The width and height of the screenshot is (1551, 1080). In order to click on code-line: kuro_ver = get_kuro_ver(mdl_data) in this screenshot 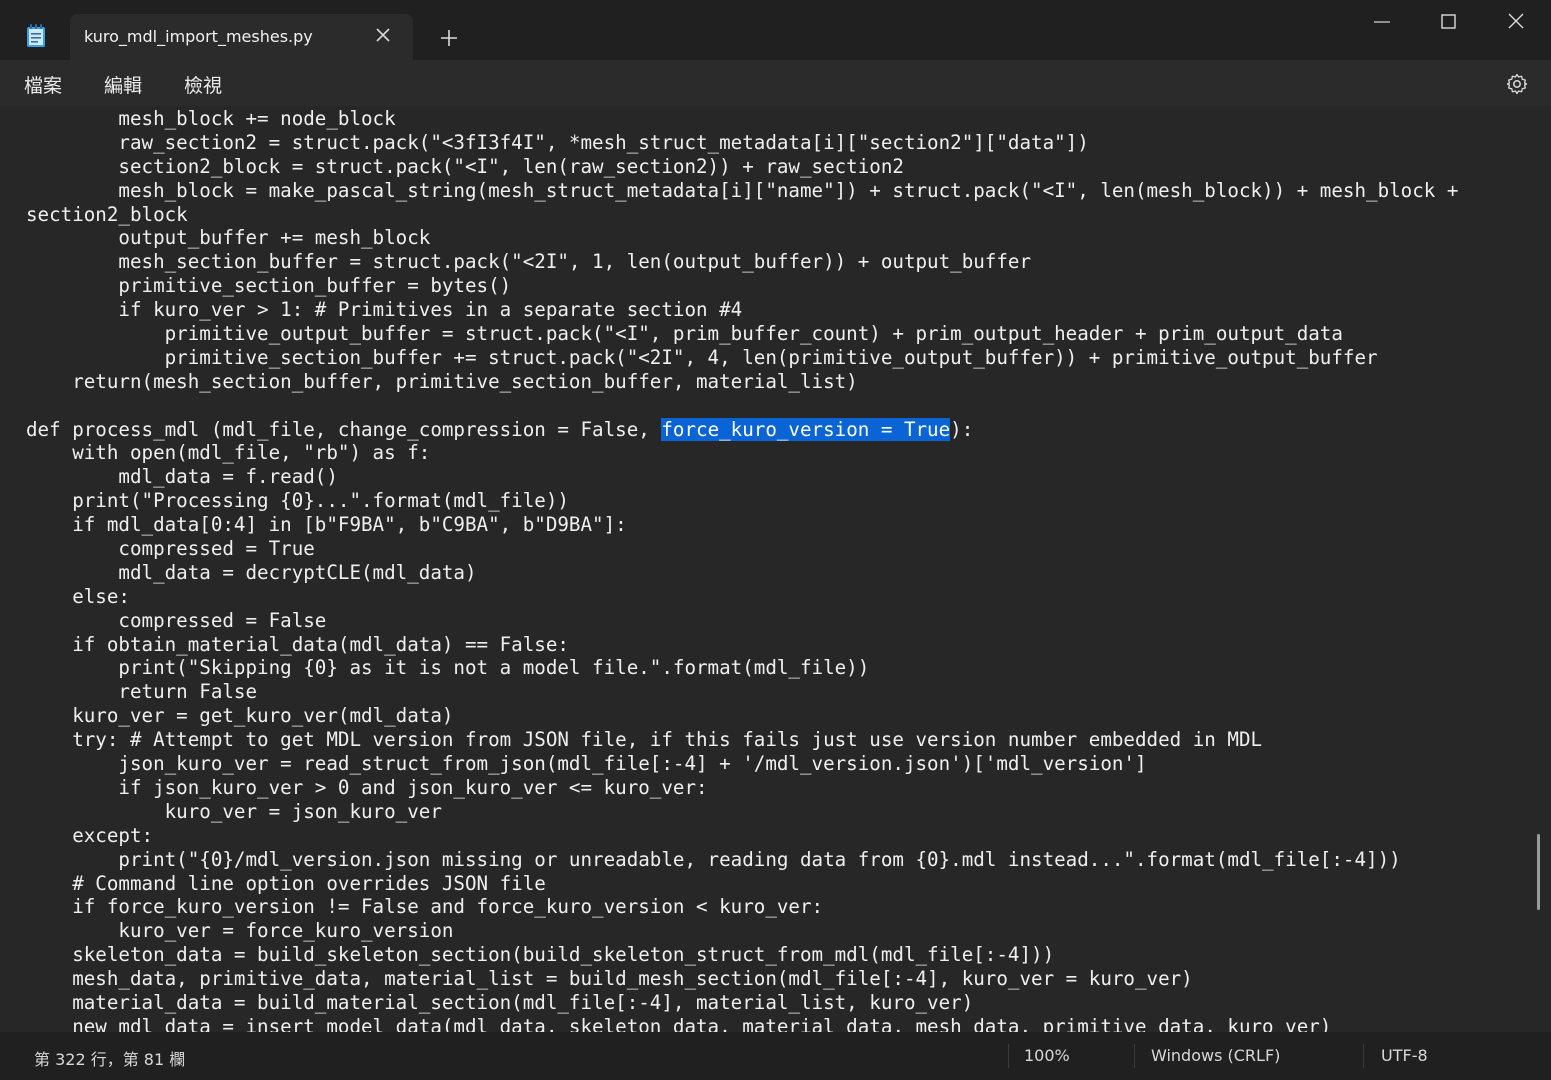, I will do `click(240, 716)`.